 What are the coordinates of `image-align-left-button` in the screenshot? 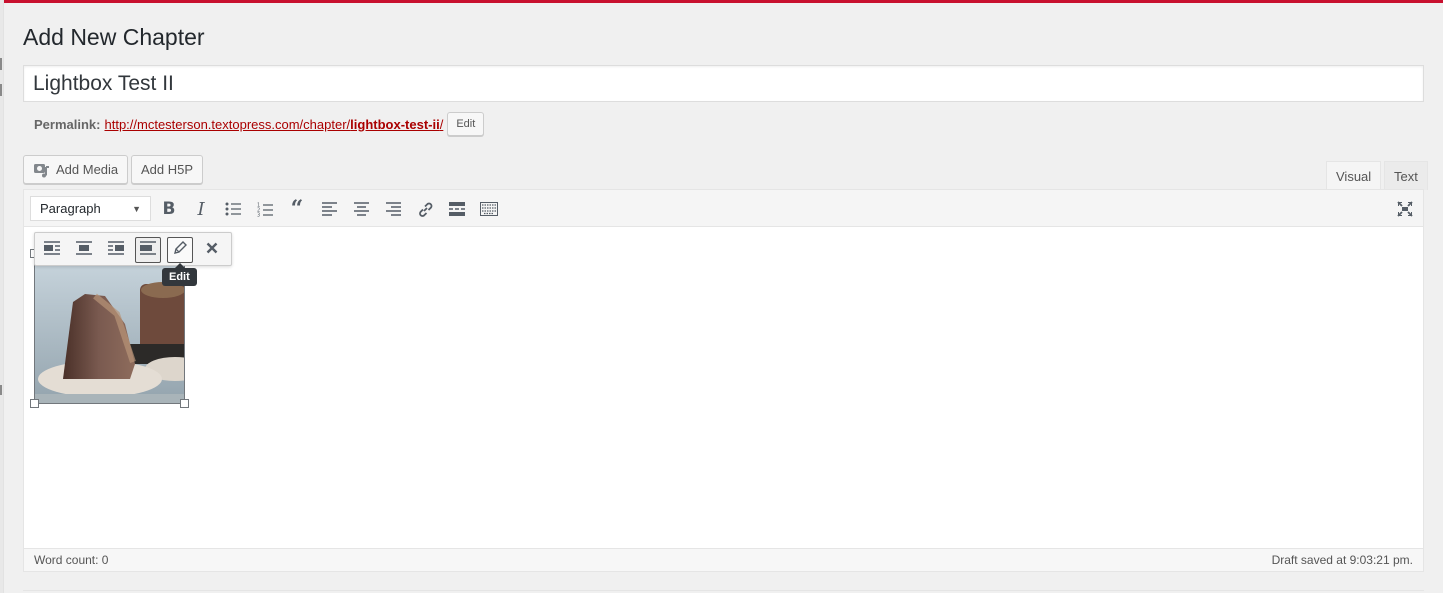 It's located at (52, 250).